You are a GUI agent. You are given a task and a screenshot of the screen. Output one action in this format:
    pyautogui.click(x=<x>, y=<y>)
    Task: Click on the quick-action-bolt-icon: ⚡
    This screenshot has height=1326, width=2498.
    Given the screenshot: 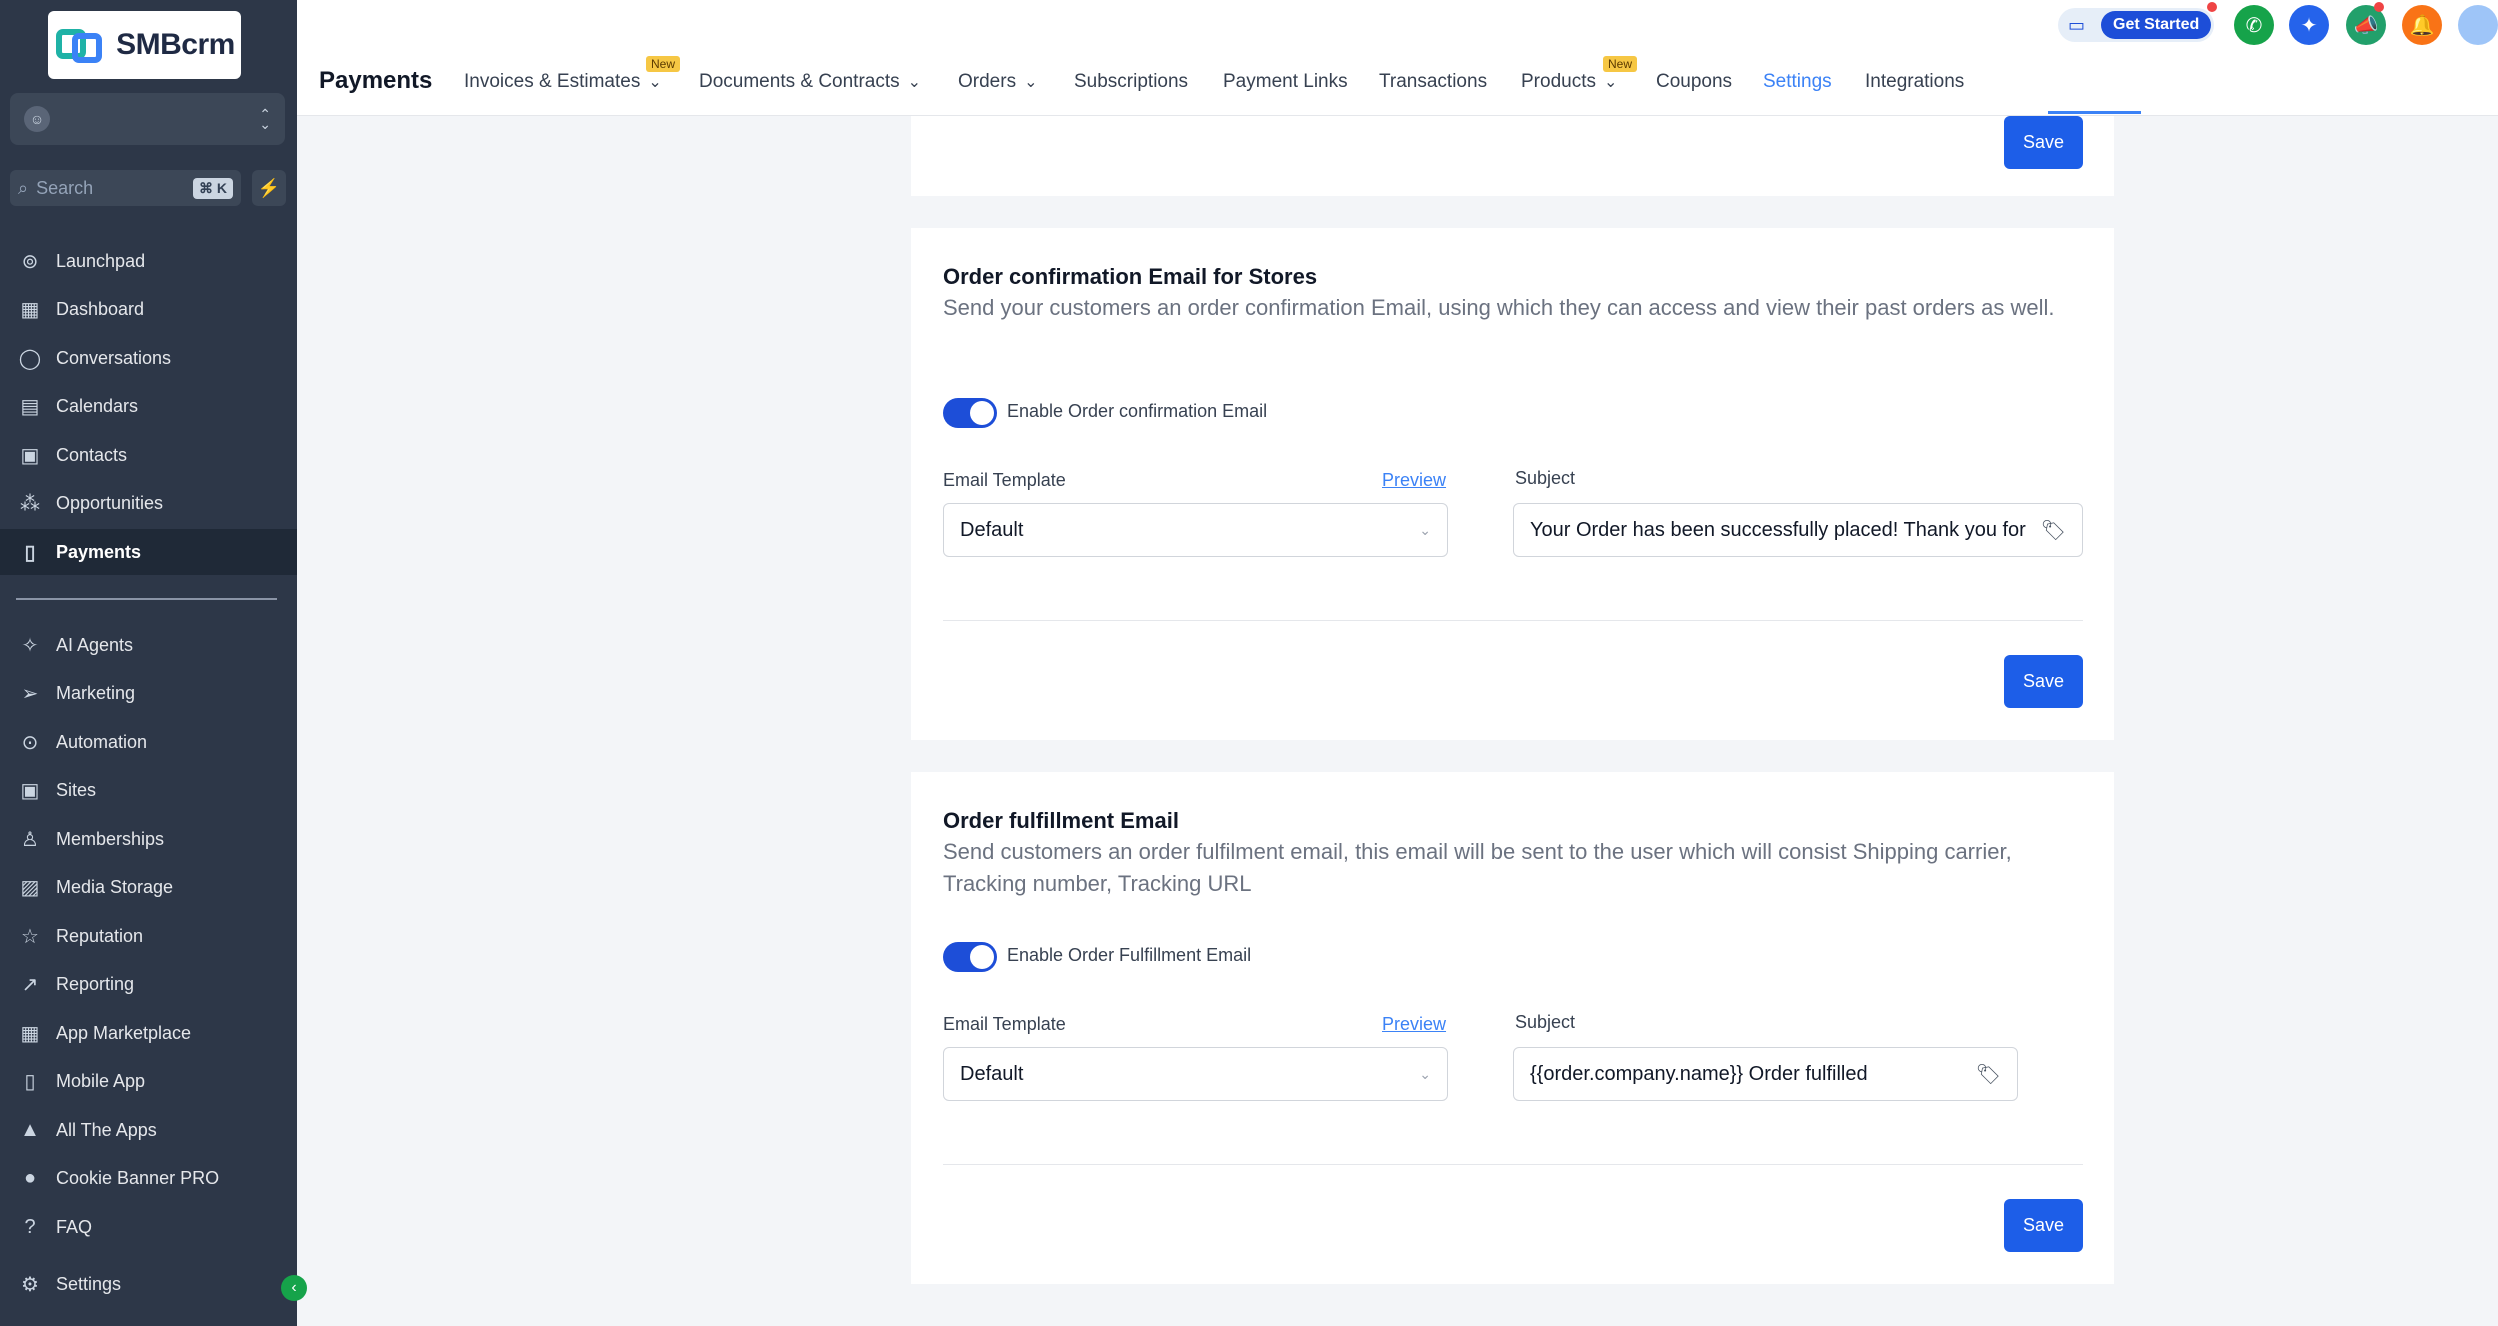 What is the action you would take?
    pyautogui.click(x=269, y=188)
    